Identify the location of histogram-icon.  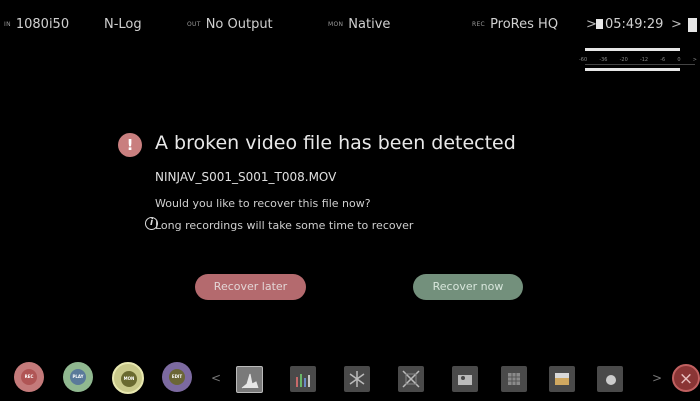
(303, 380).